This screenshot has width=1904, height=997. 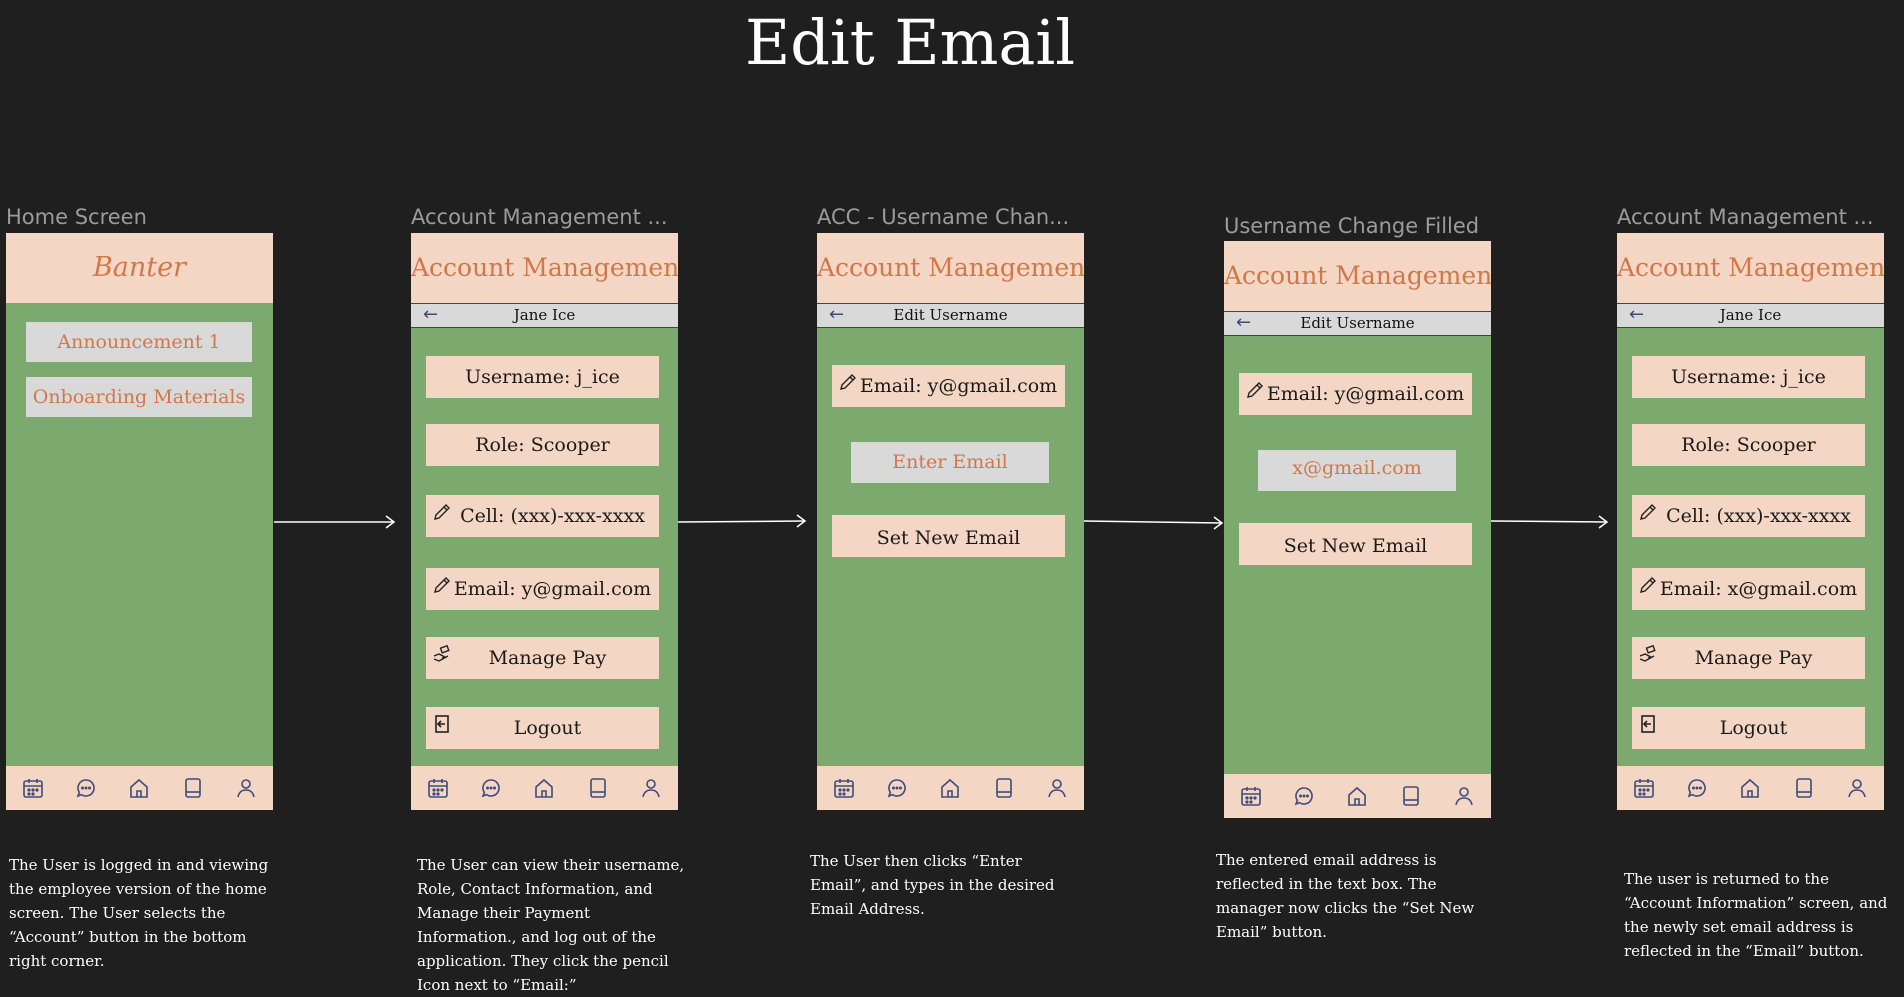 What do you see at coordinates (139, 268) in the screenshot?
I see `app-header-banter: Banter` at bounding box center [139, 268].